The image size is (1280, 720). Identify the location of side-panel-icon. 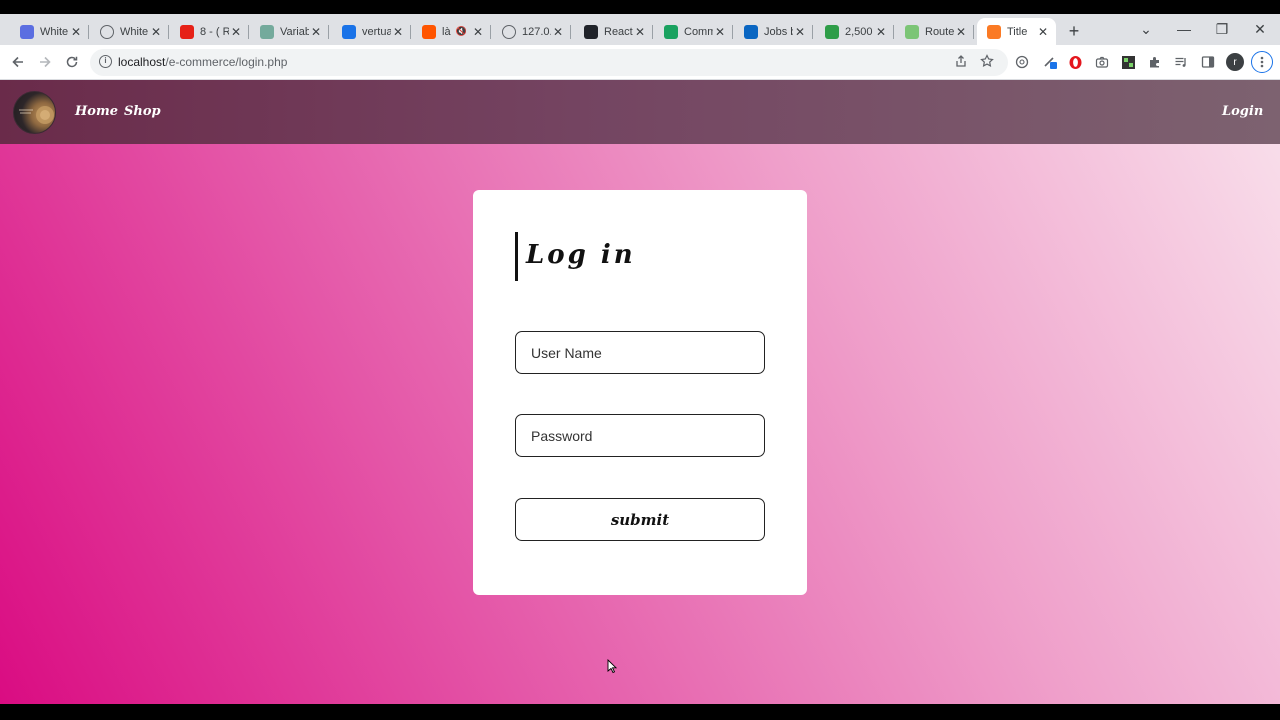
(1208, 62).